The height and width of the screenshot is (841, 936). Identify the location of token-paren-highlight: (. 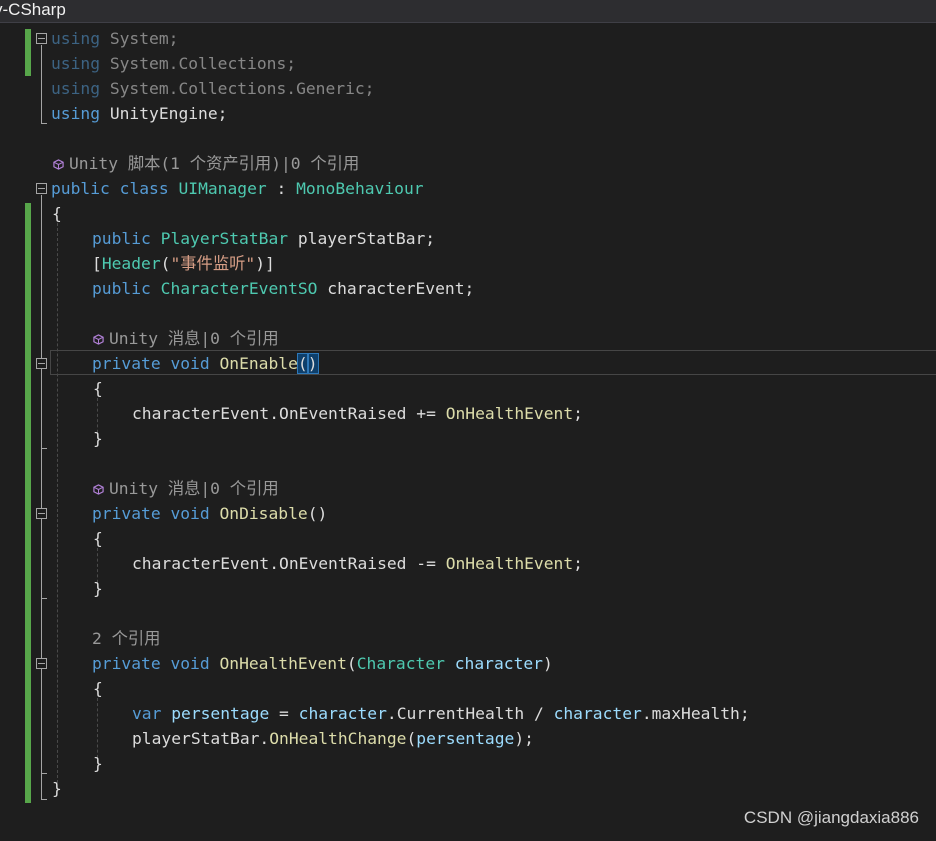
(302, 363).